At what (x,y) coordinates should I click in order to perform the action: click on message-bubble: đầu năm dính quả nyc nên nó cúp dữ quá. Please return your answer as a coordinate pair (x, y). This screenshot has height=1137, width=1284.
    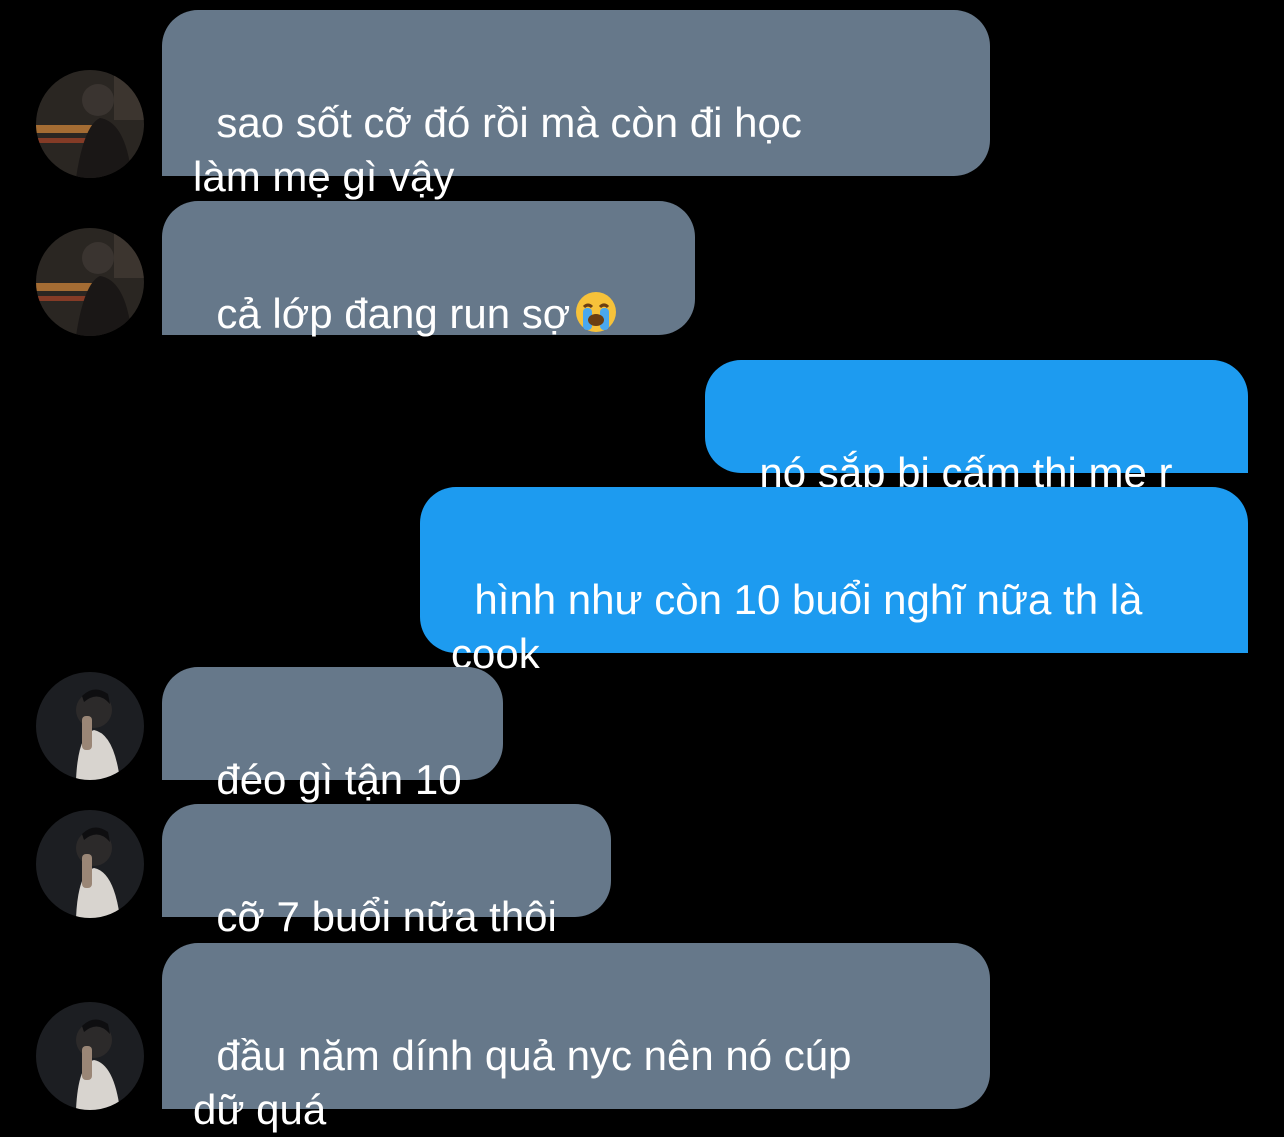
    Looking at the image, I should click on (576, 1038).